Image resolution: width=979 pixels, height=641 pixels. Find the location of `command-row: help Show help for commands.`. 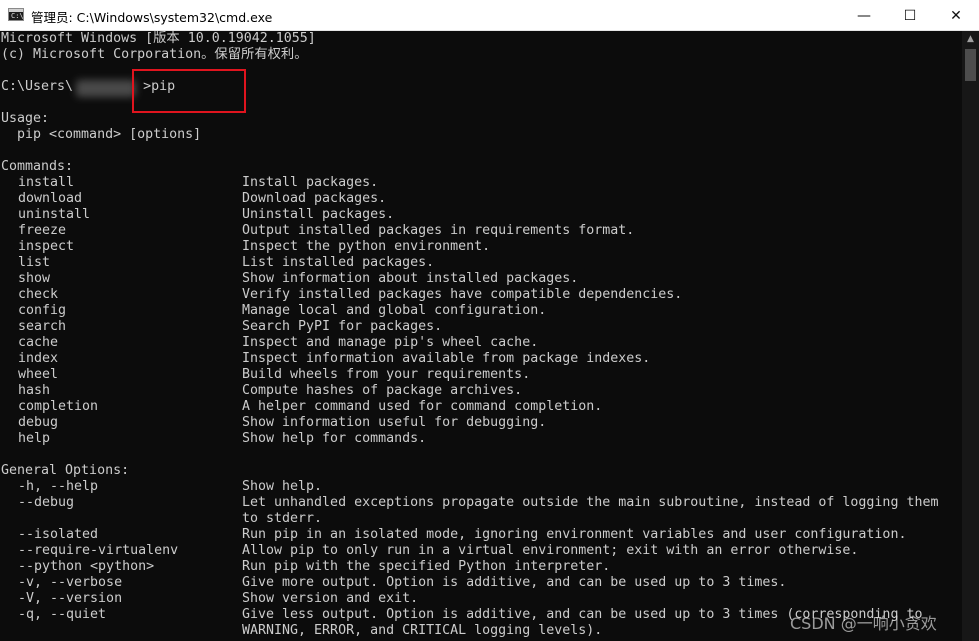

command-row: help Show help for commands. is located at coordinates (481, 439).